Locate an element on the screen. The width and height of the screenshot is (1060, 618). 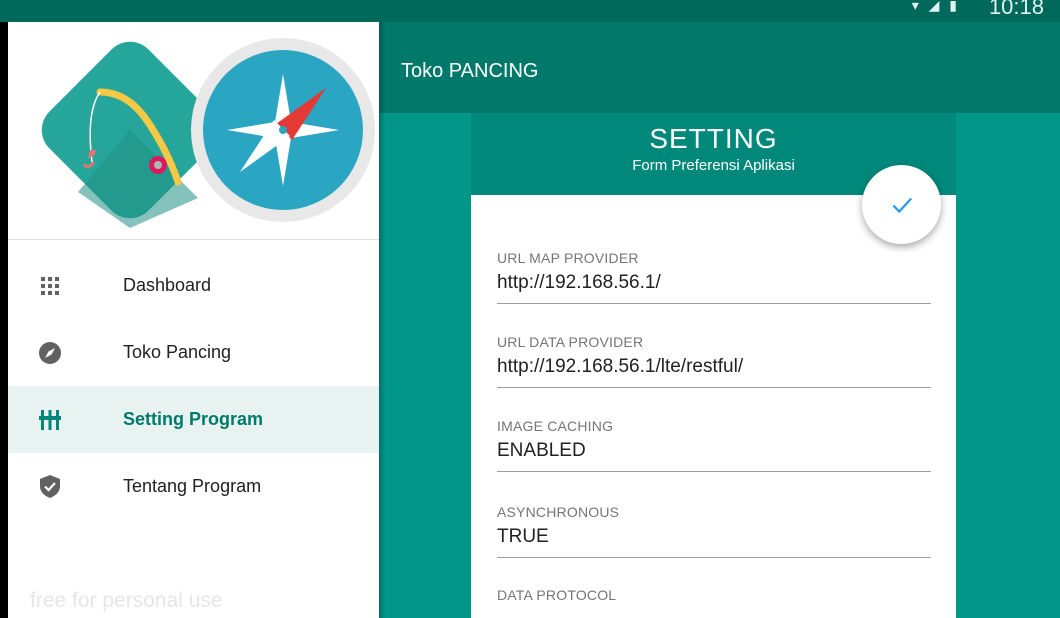
check-icon is located at coordinates (902, 205).